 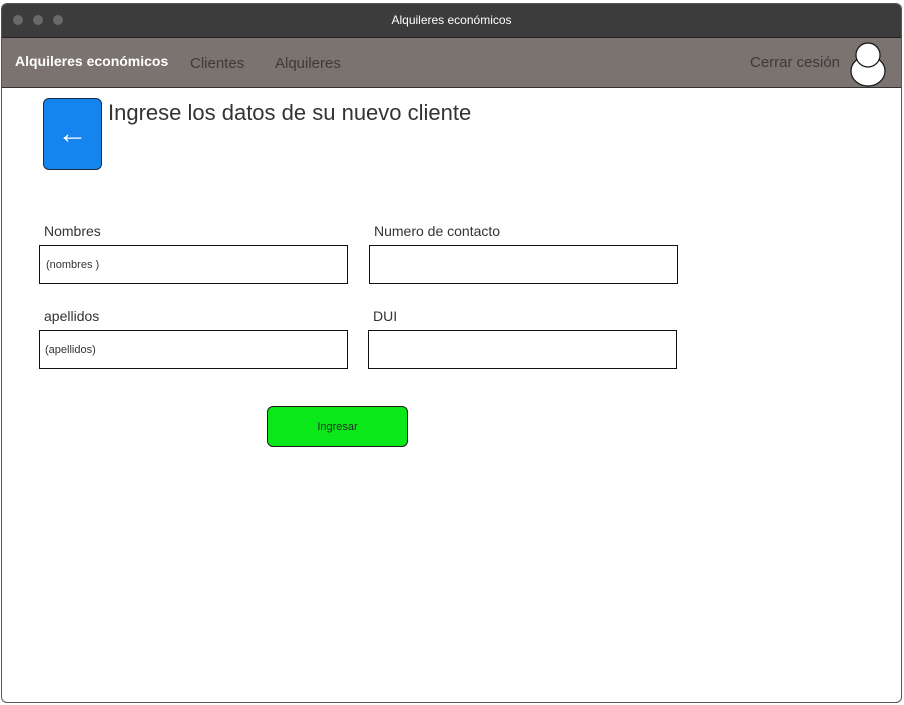 What do you see at coordinates (437, 231) in the screenshot?
I see `numero-contacto-label: Numero de contacto` at bounding box center [437, 231].